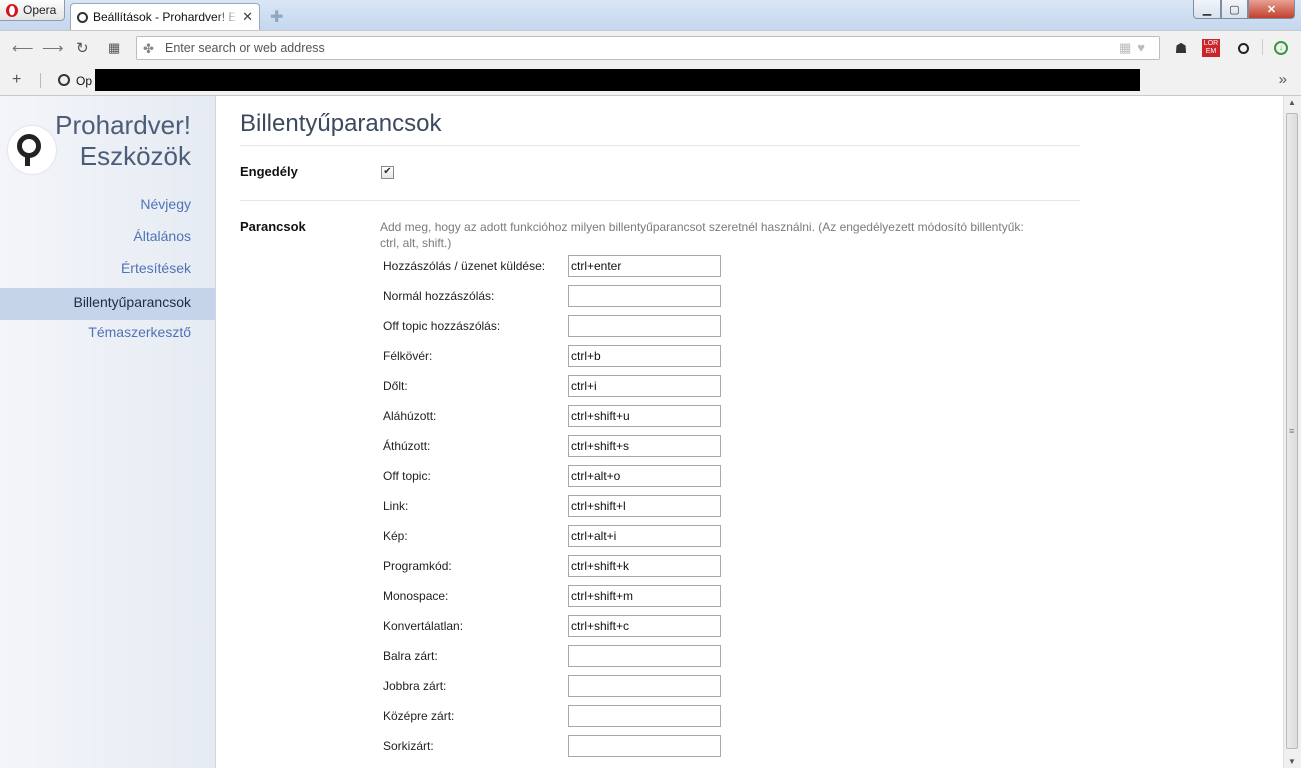  Describe the element at coordinates (114, 48) in the screenshot. I see `speed-dial-grid-icon: ▦` at that location.